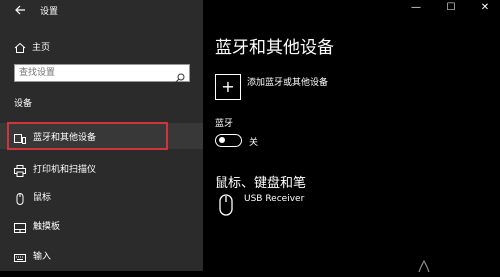 This screenshot has width=500, height=277. Describe the element at coordinates (228, 140) in the screenshot. I see `bluetooth-toggle` at that location.